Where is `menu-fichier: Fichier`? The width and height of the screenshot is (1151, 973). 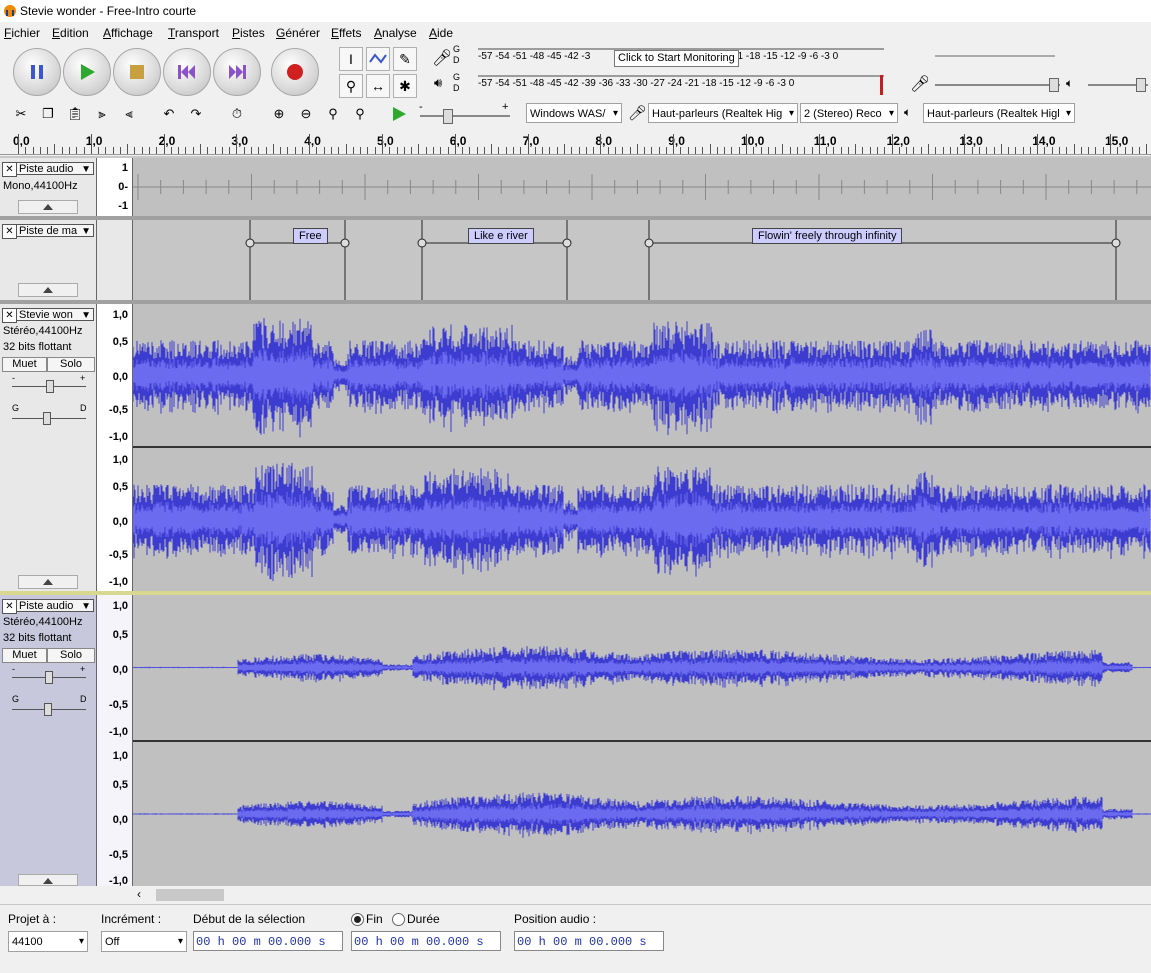
menu-fichier: Fichier is located at coordinates (22, 33).